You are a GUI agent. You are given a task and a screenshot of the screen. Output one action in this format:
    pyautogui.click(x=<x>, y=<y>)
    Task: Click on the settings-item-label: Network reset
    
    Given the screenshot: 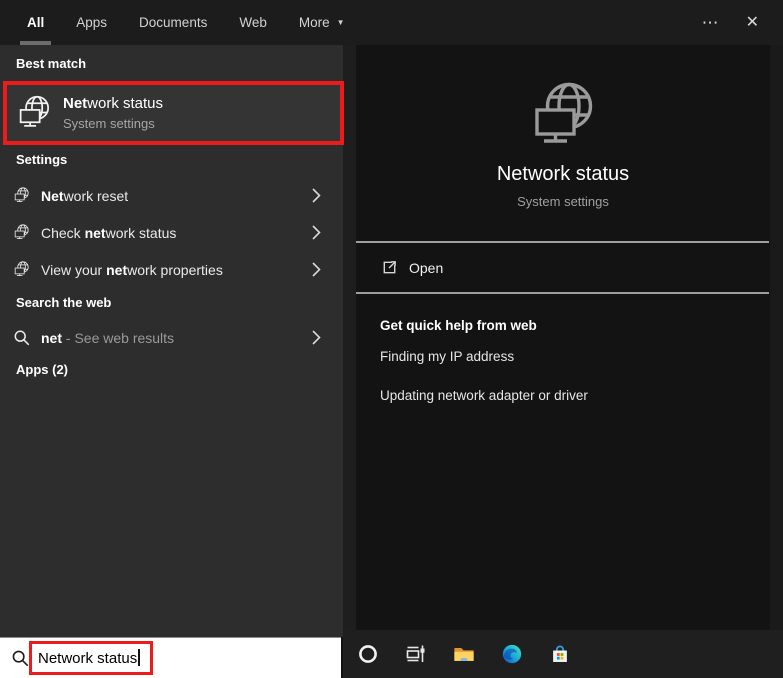 What is the action you would take?
    pyautogui.click(x=85, y=195)
    